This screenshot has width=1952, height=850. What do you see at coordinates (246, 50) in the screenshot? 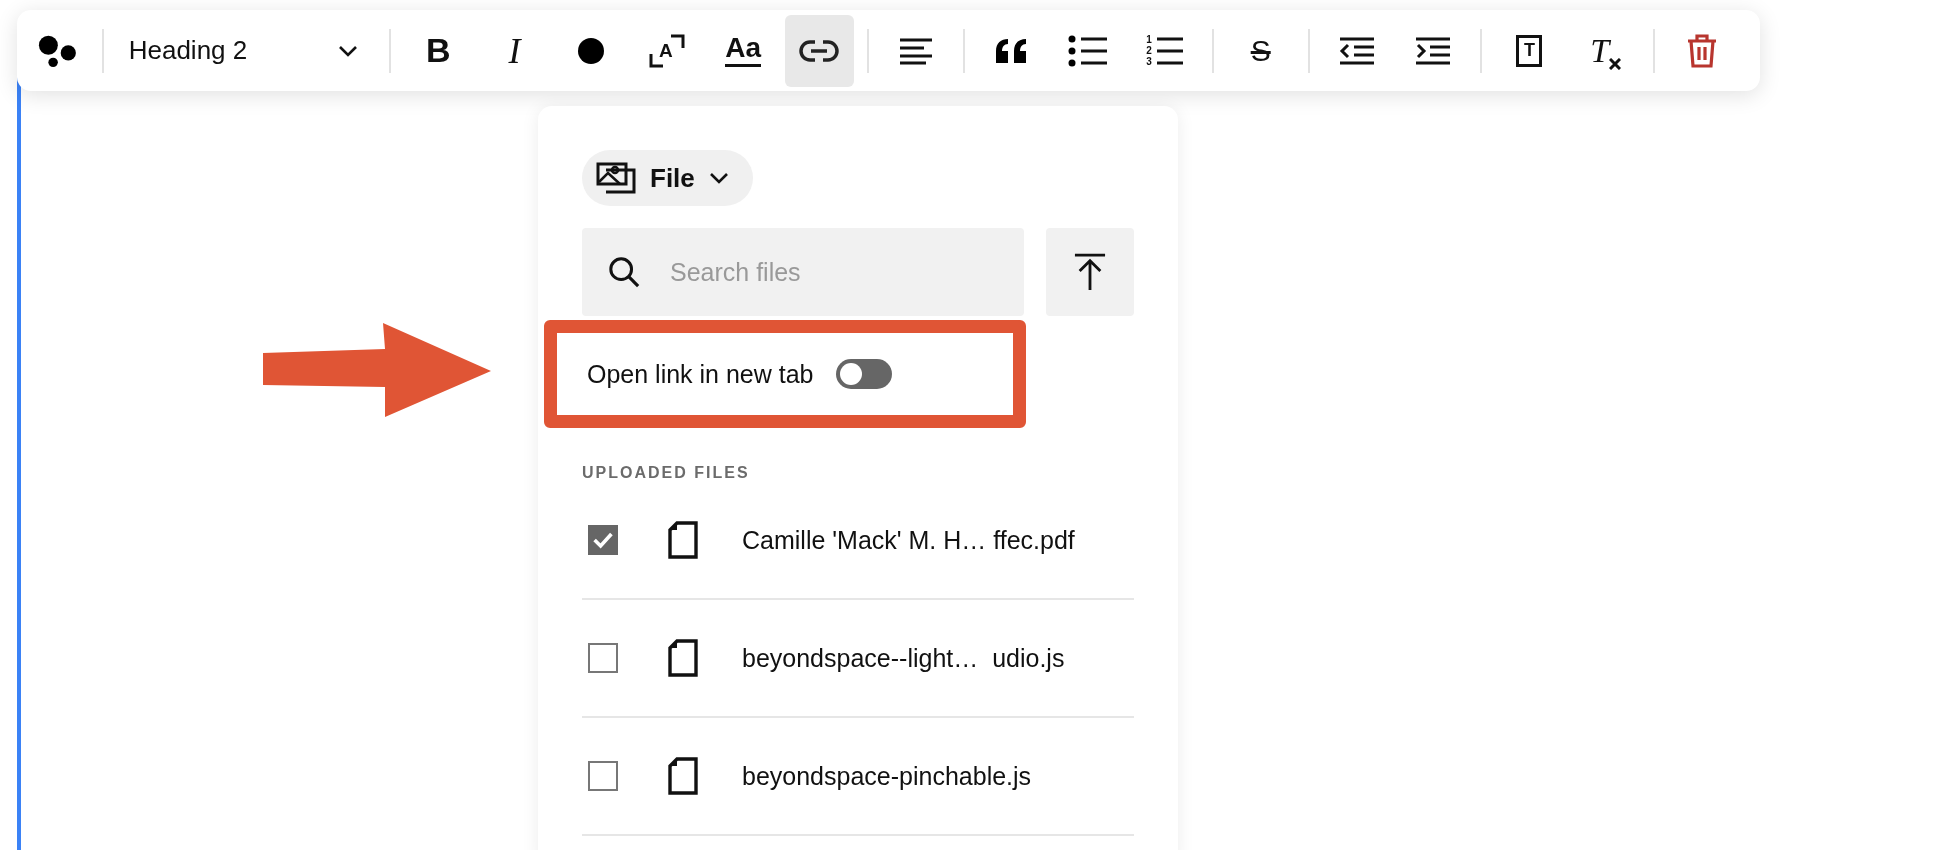
I see `block-style-dropdown: Heading 2` at bounding box center [246, 50].